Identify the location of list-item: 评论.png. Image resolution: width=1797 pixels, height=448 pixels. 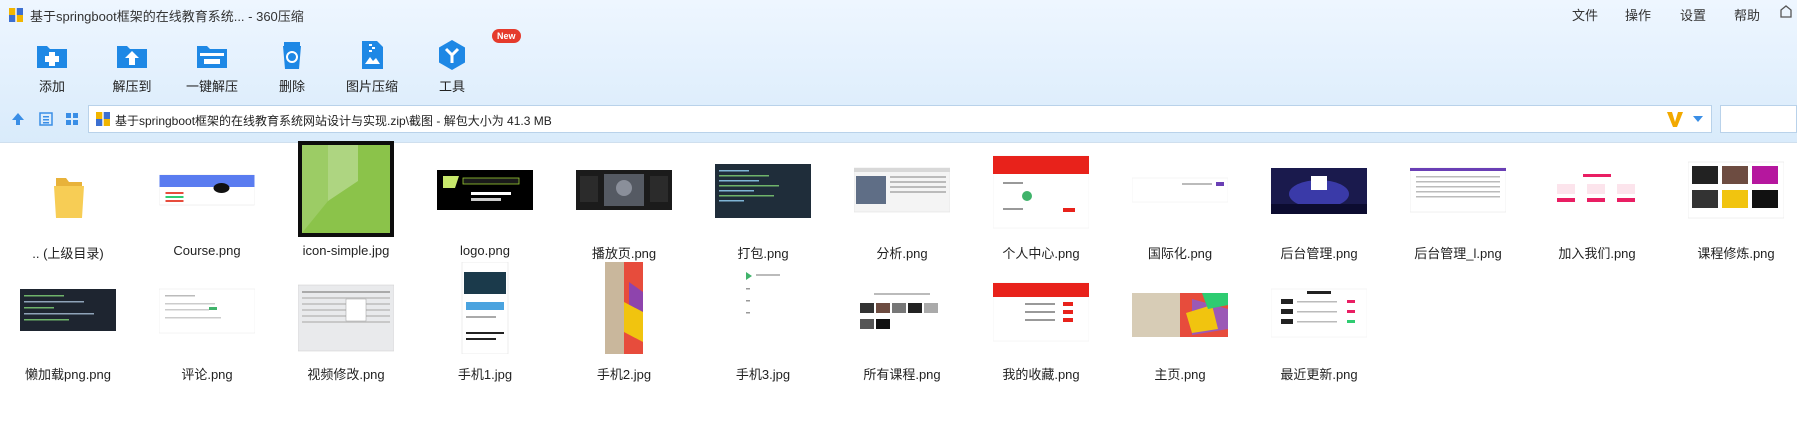
(207, 331).